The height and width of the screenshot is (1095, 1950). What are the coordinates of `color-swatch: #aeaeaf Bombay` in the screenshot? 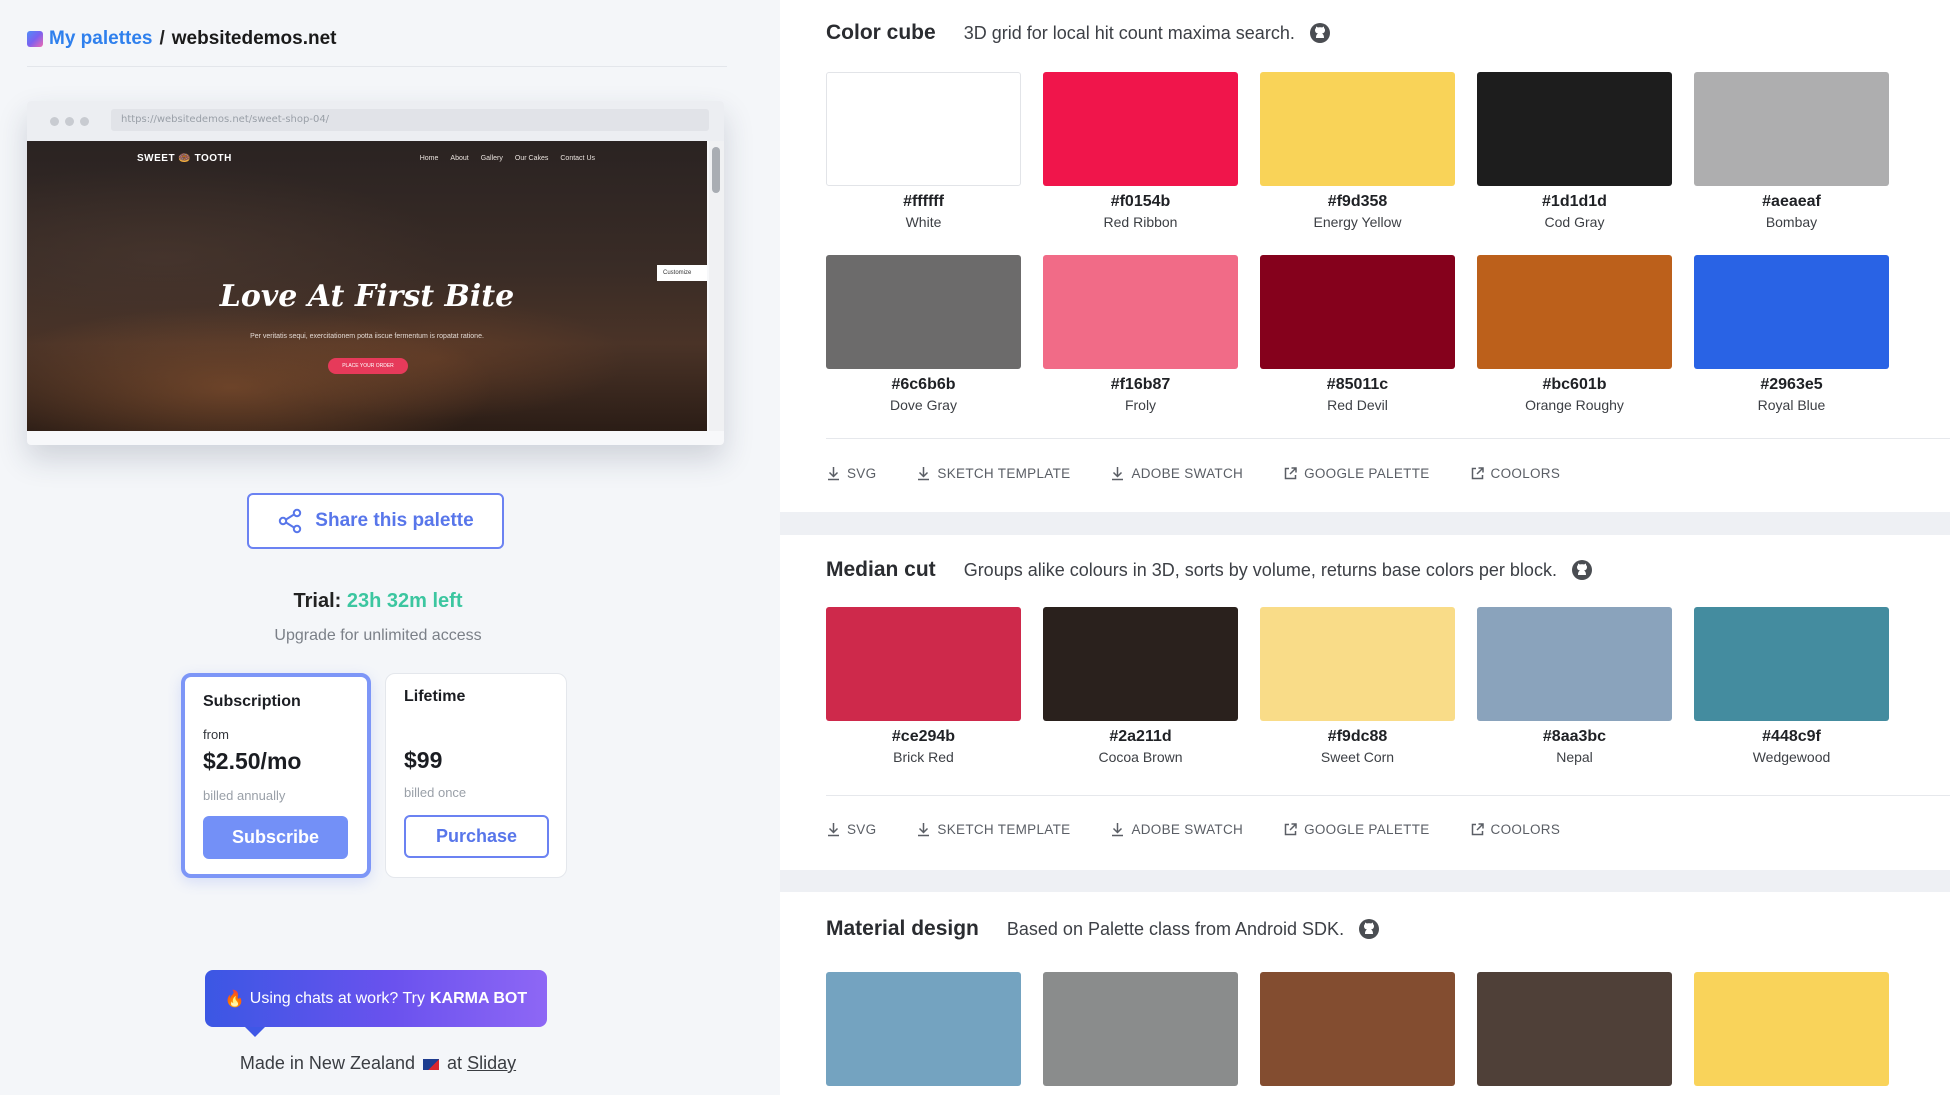 It's located at (1791, 151).